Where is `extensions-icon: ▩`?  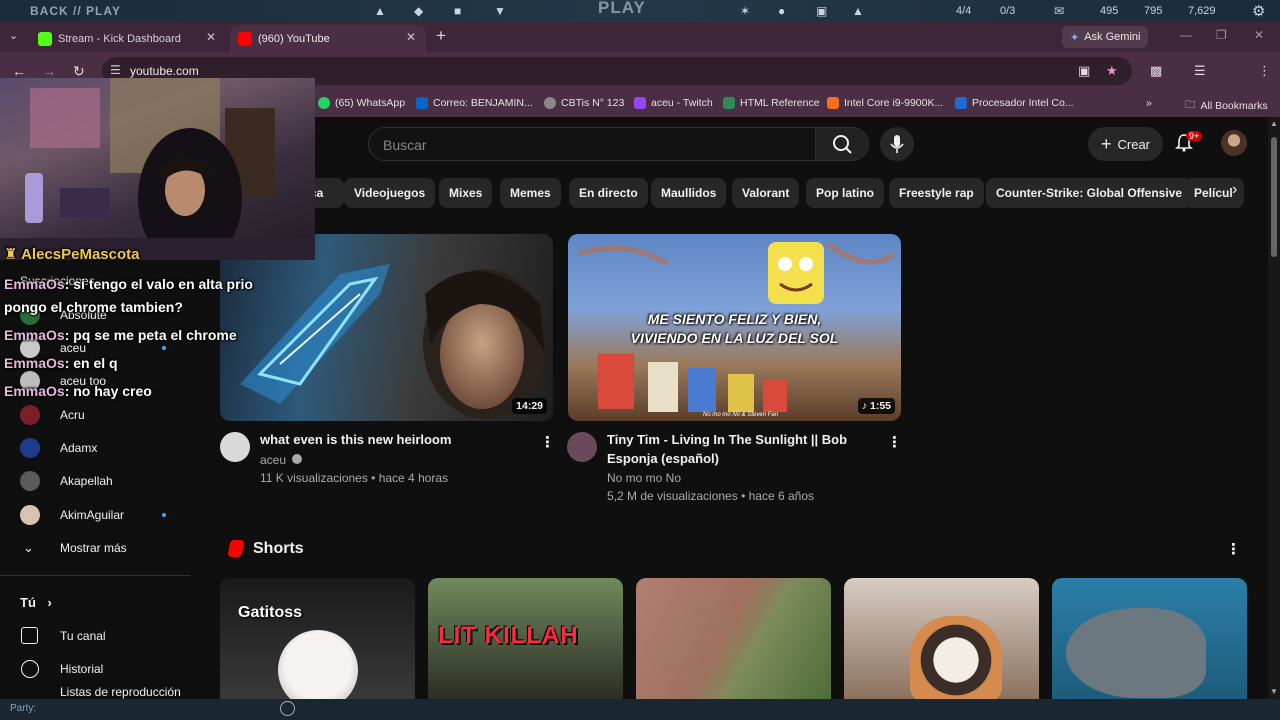 extensions-icon: ▩ is located at coordinates (1156, 71).